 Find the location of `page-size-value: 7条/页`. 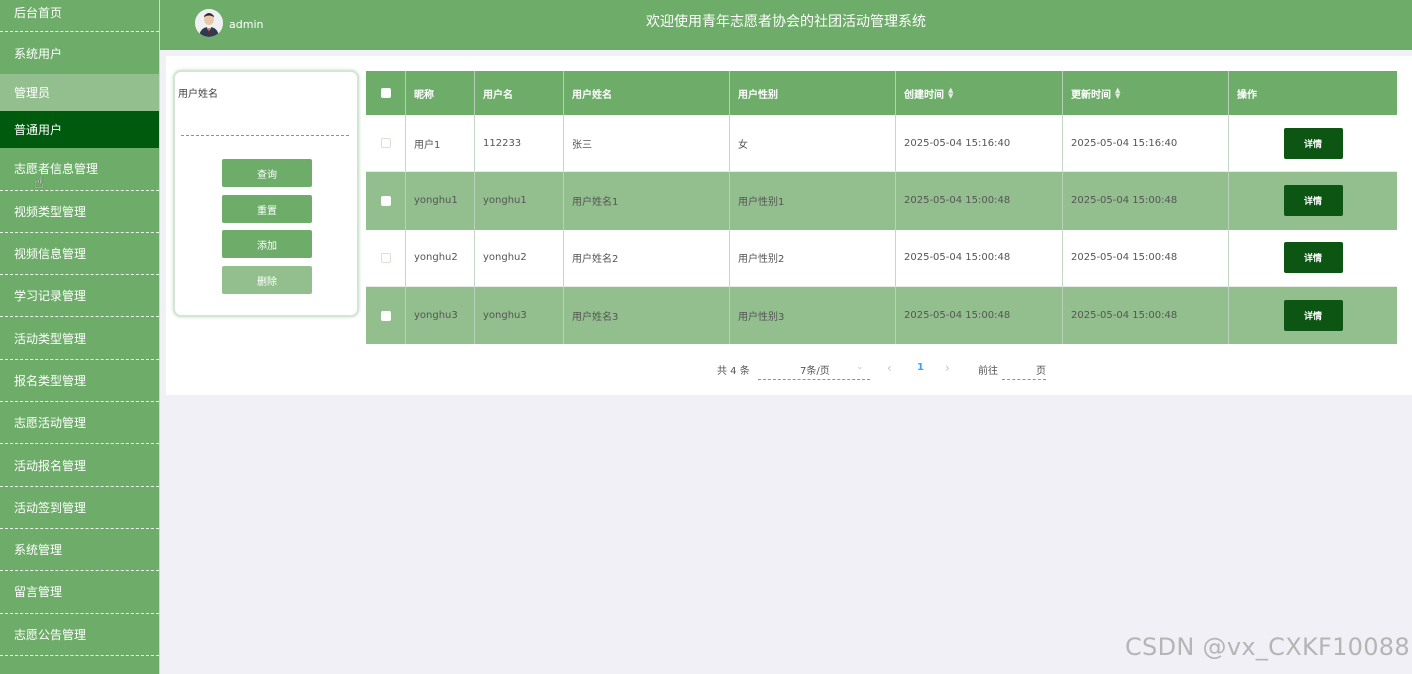

page-size-value: 7条/页 is located at coordinates (815, 371).